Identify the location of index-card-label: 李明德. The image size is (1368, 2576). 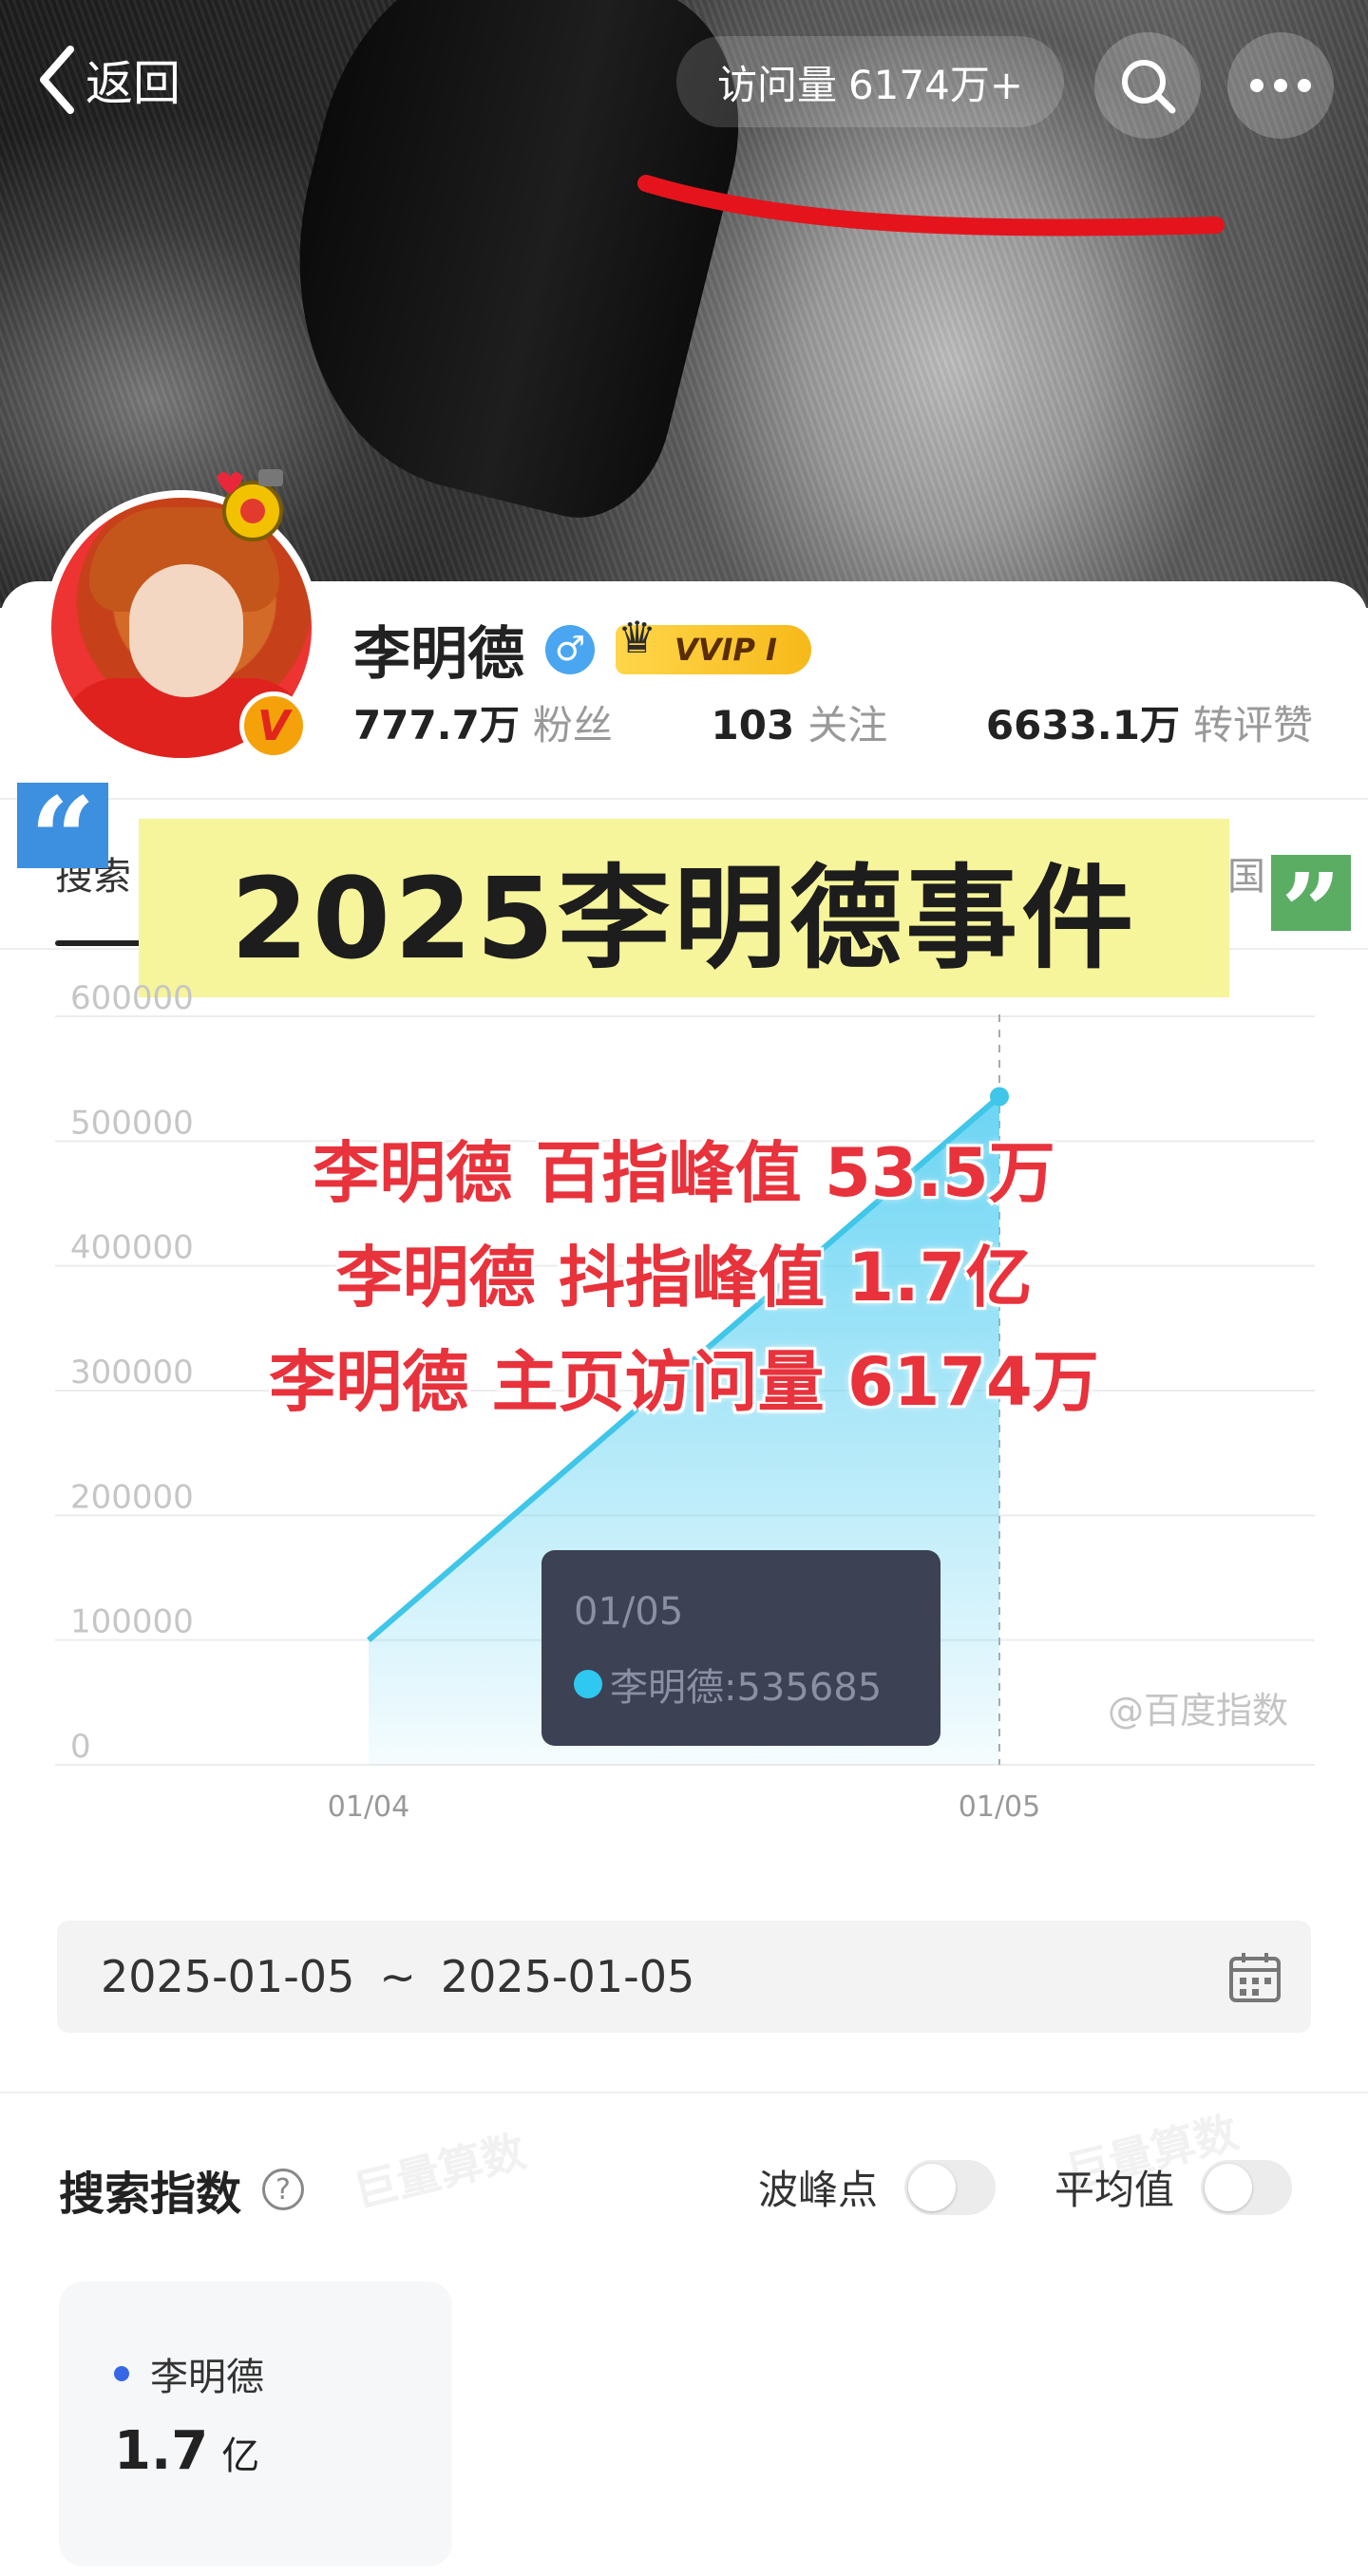
(189, 2373).